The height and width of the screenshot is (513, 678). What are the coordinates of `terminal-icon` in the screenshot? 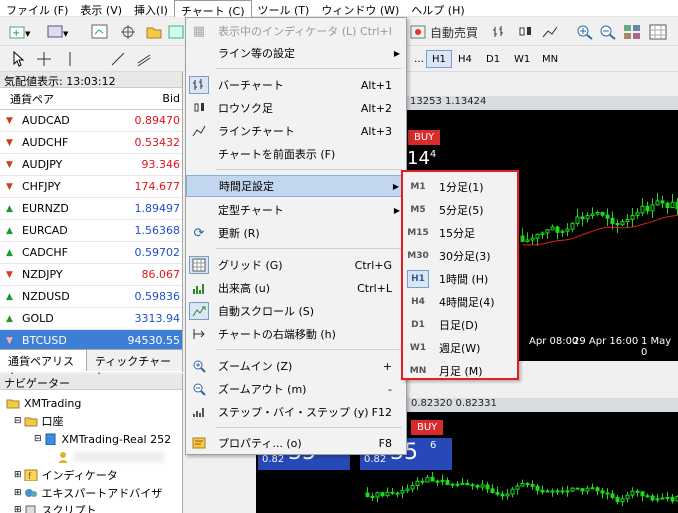 It's located at (176, 32).